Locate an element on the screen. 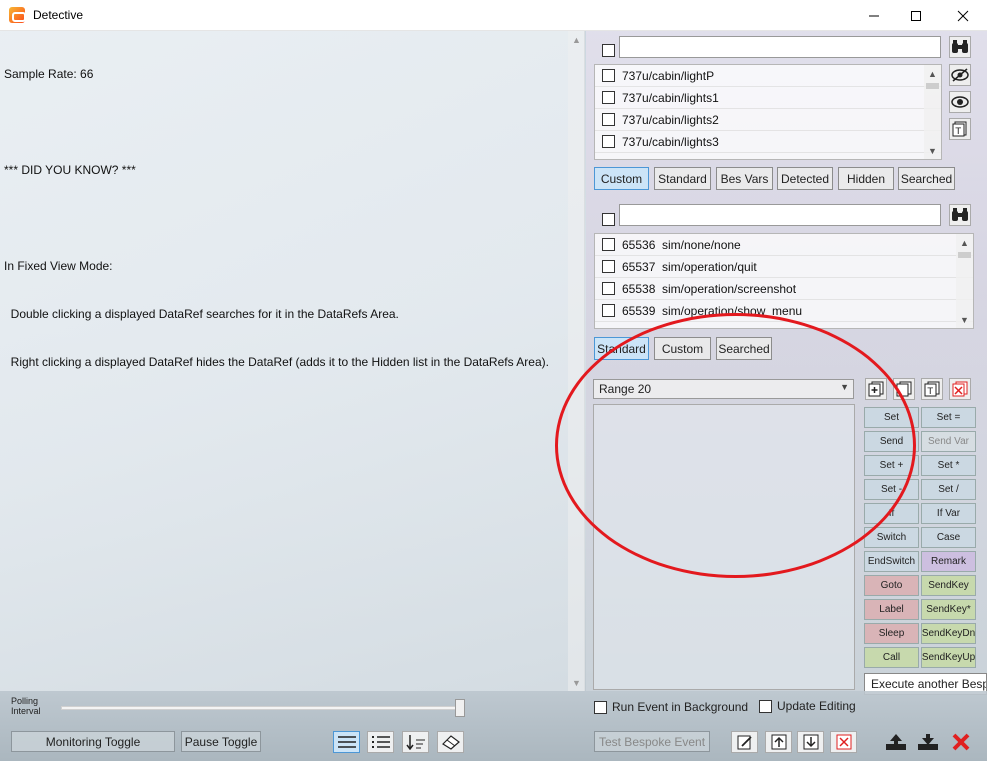 The width and height of the screenshot is (987, 761). maximize-button is located at coordinates (916, 15).